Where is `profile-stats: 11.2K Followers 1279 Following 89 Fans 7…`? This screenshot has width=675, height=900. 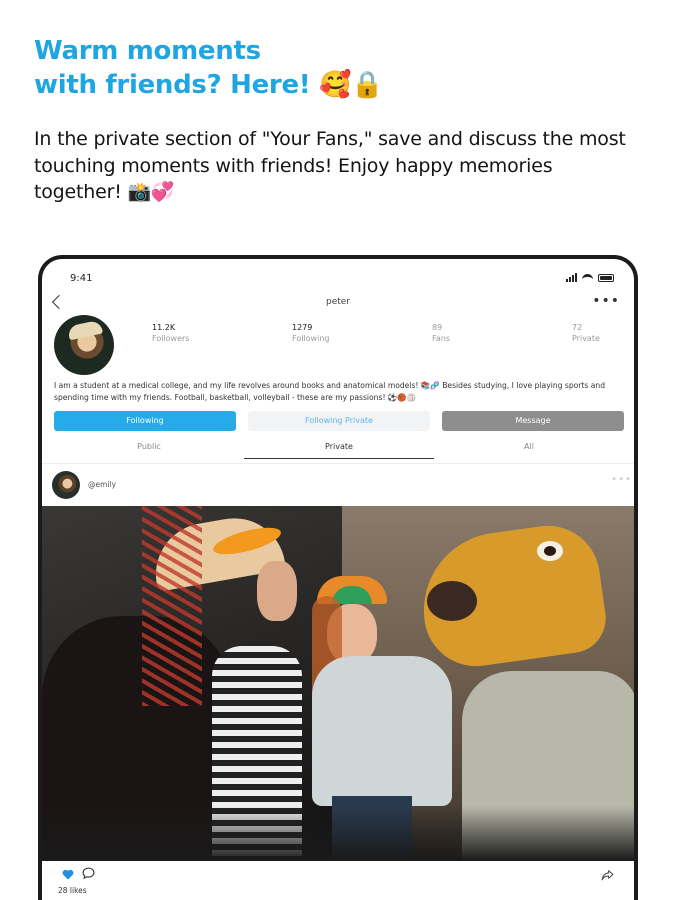
profile-stats: 11.2K Followers 1279 Following 89 Fans 7… is located at coordinates (387, 333).